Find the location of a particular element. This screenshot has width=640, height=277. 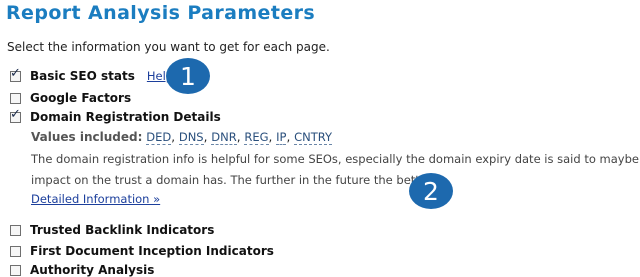

callout-badge-2: 2 is located at coordinates (431, 191).